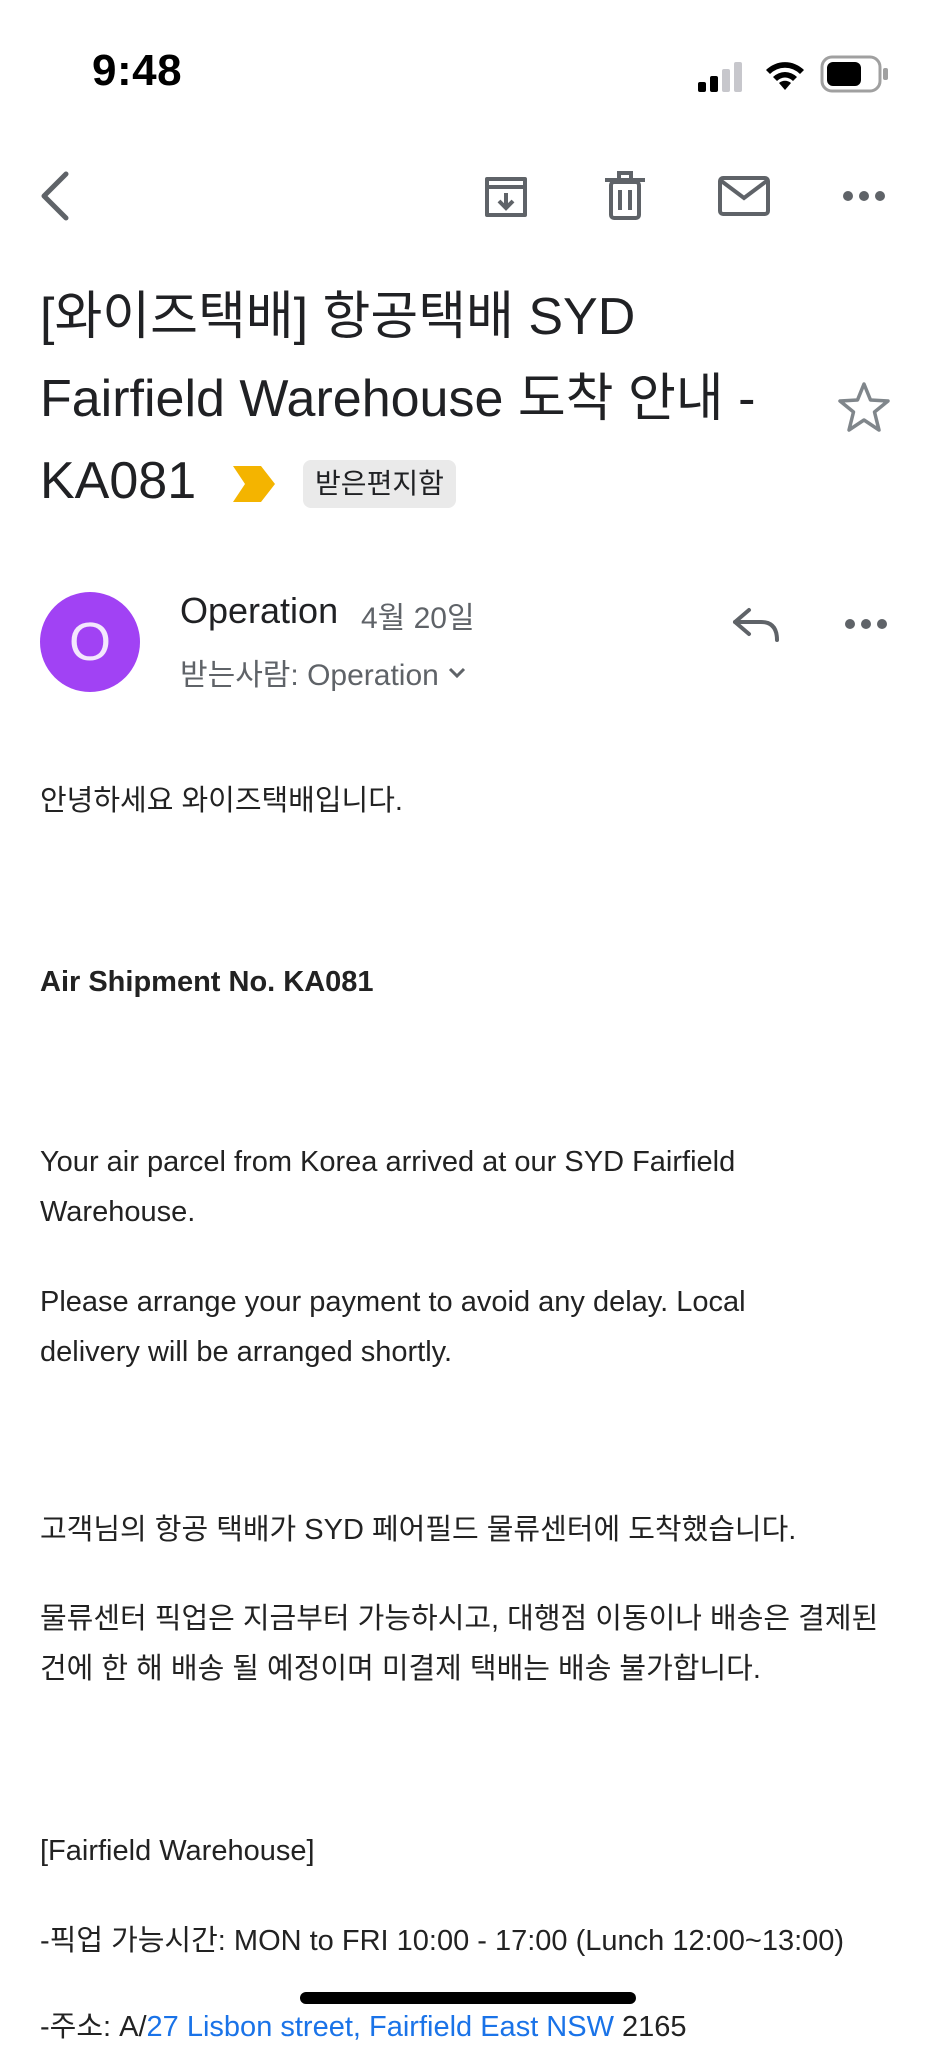 The image size is (936, 2052). Describe the element at coordinates (90, 642) in the screenshot. I see `sender-avatar: O` at that location.